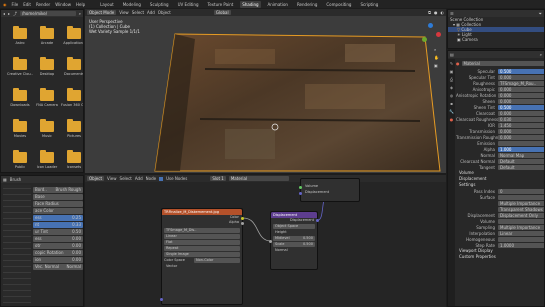 The height and width of the screenshot is (307, 545). I want to click on displacement-socket-icon, so click(300, 193).